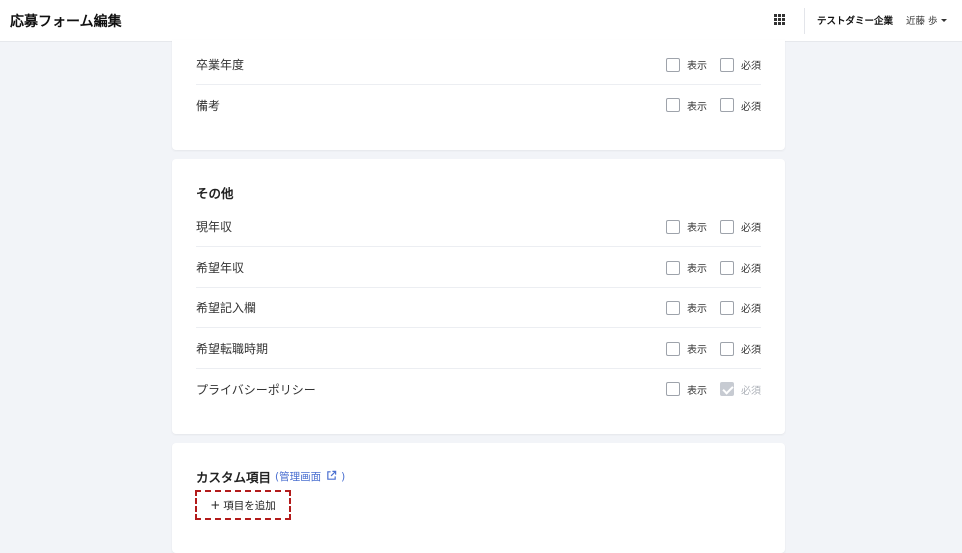  I want to click on user-name: 近藤 歩, so click(922, 21).